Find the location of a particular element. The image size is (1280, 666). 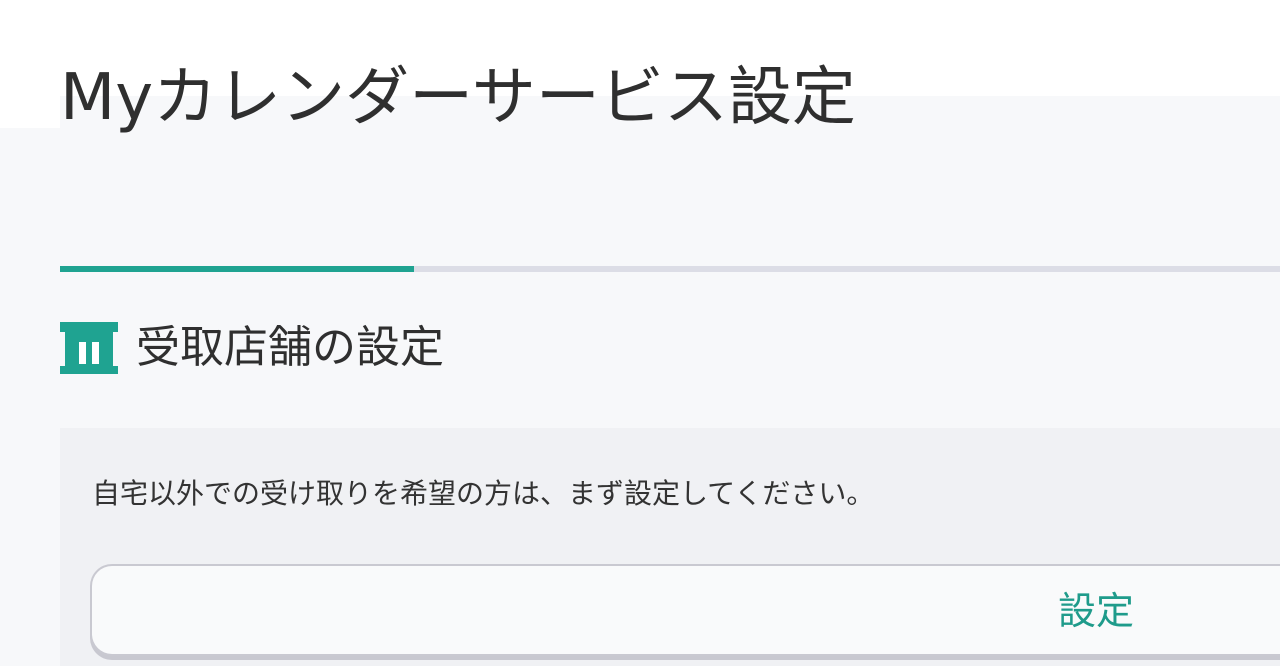

store-icon is located at coordinates (89, 348).